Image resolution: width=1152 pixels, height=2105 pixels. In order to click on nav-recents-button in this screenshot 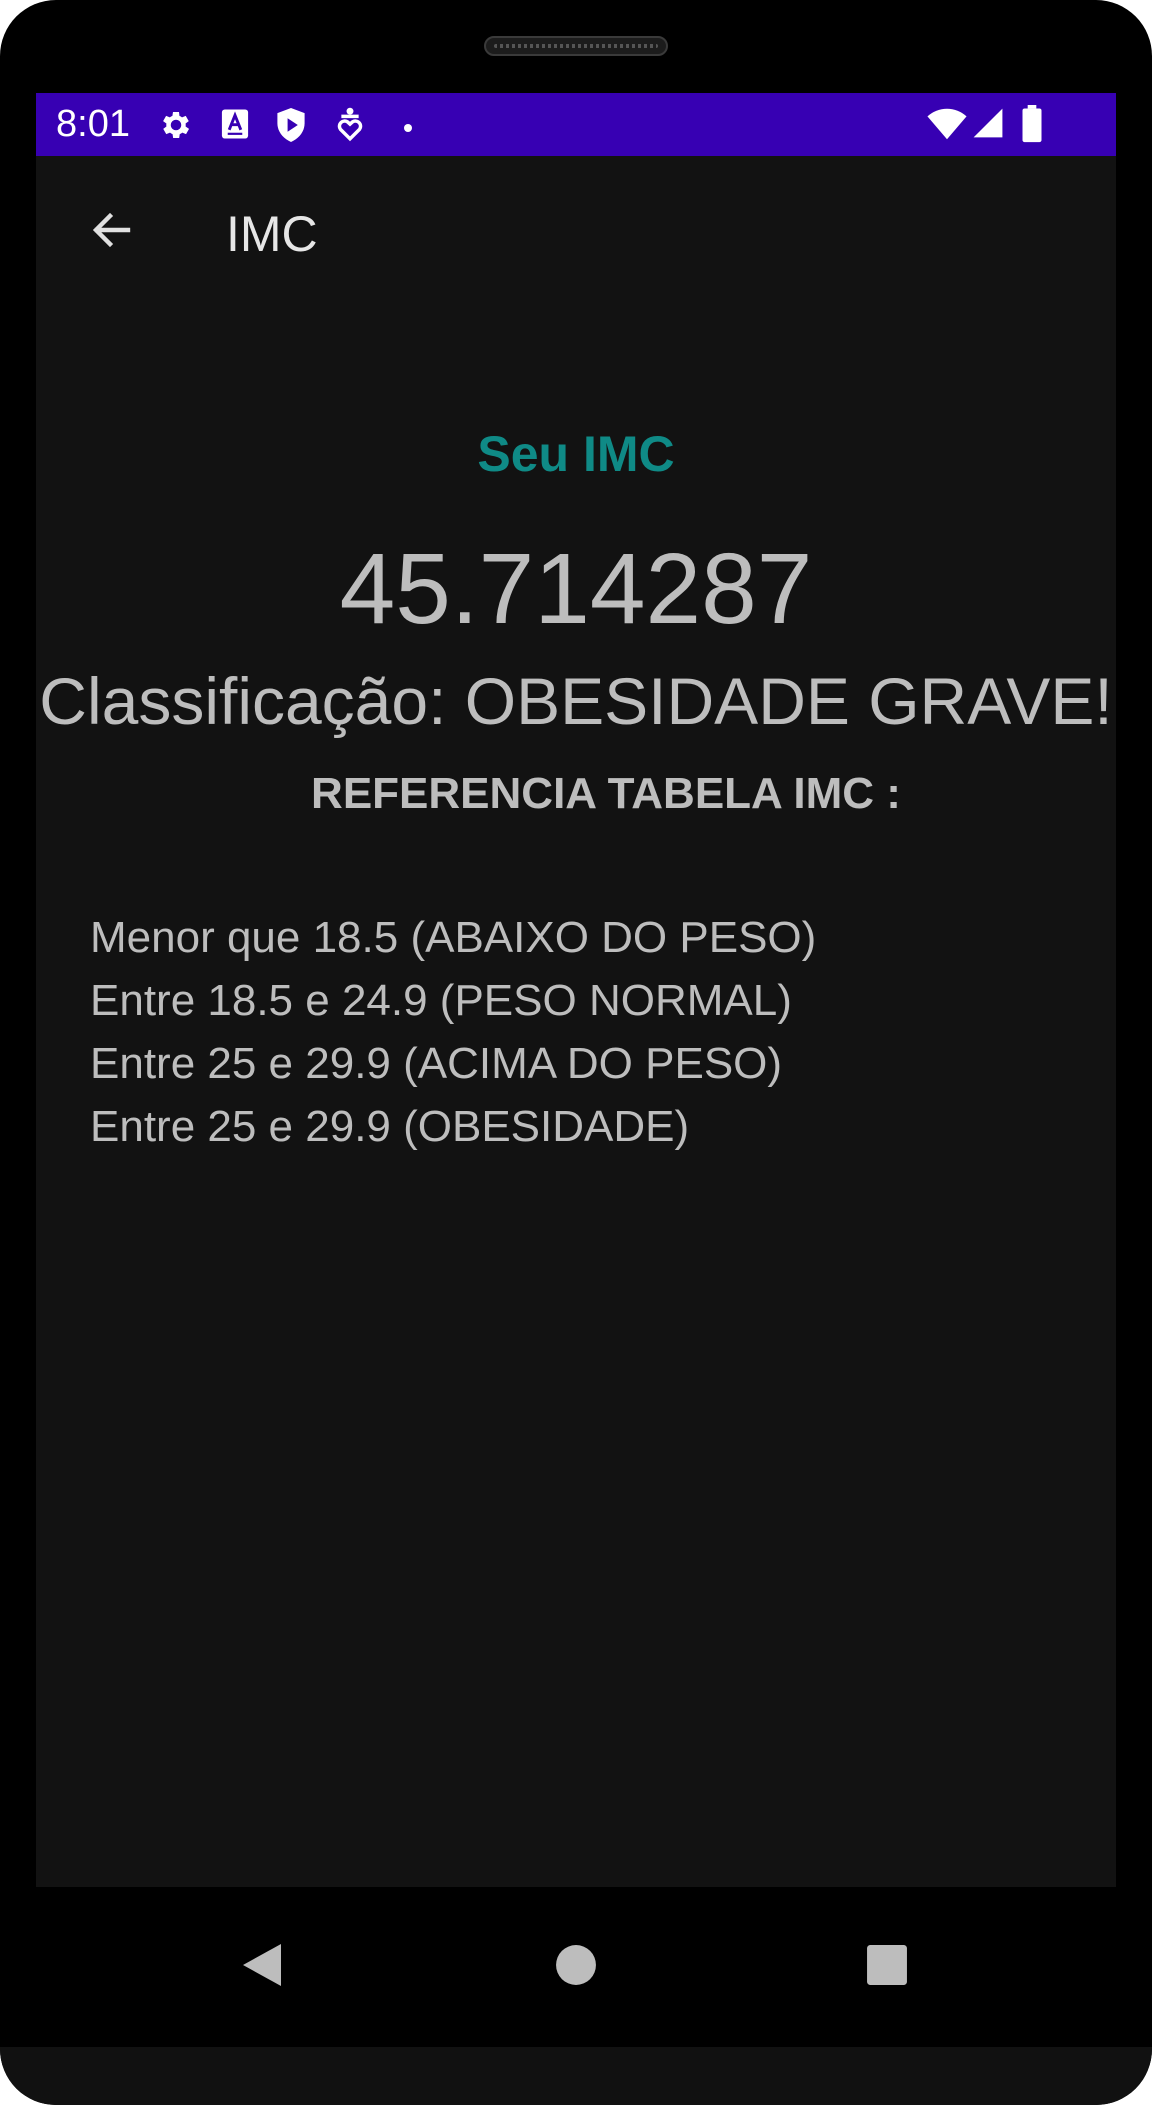, I will do `click(887, 1967)`.